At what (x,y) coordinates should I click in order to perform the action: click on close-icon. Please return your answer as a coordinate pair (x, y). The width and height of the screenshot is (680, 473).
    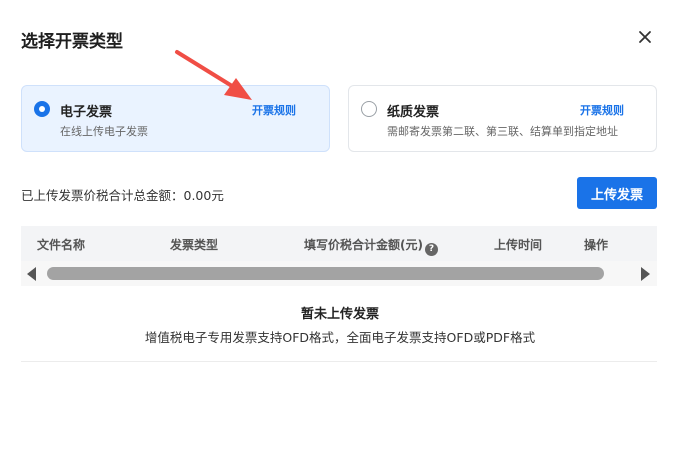
    Looking at the image, I should click on (645, 37).